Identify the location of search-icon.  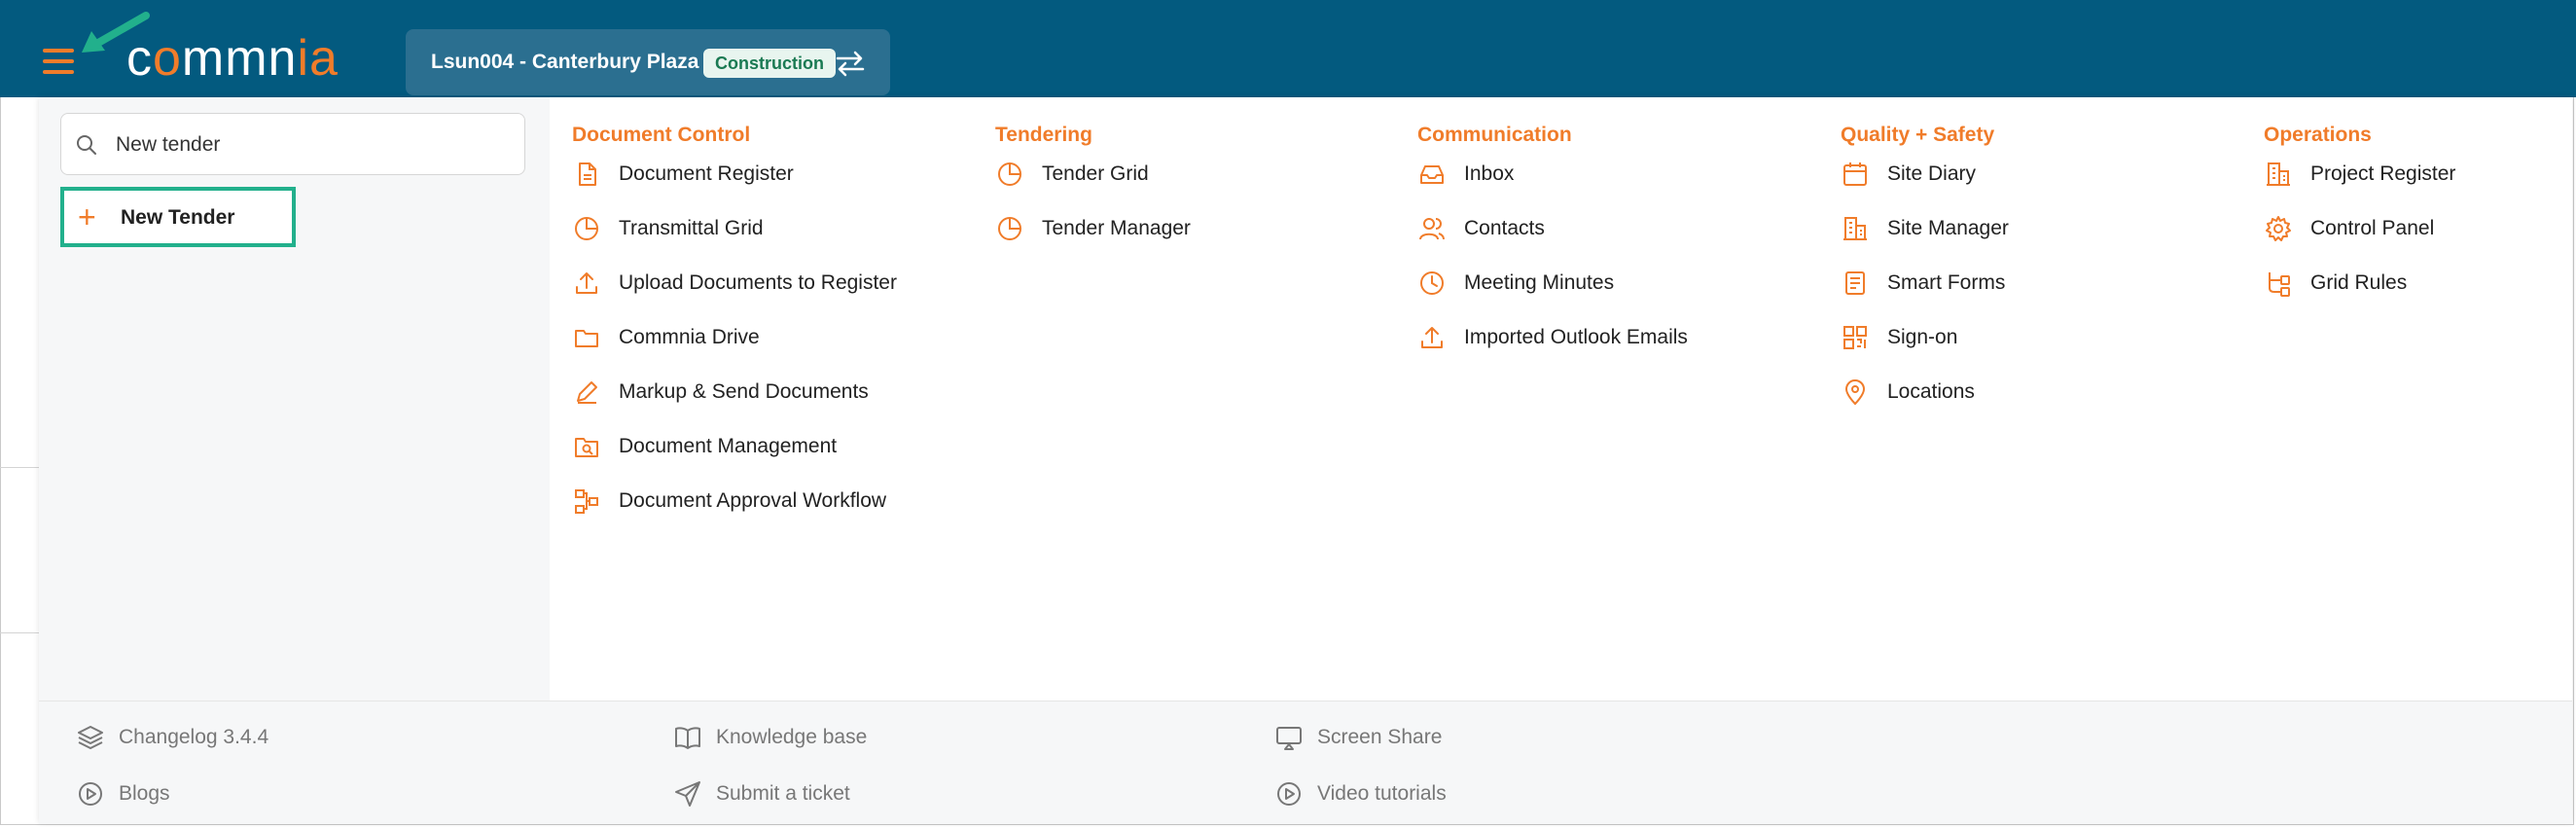
(86, 145).